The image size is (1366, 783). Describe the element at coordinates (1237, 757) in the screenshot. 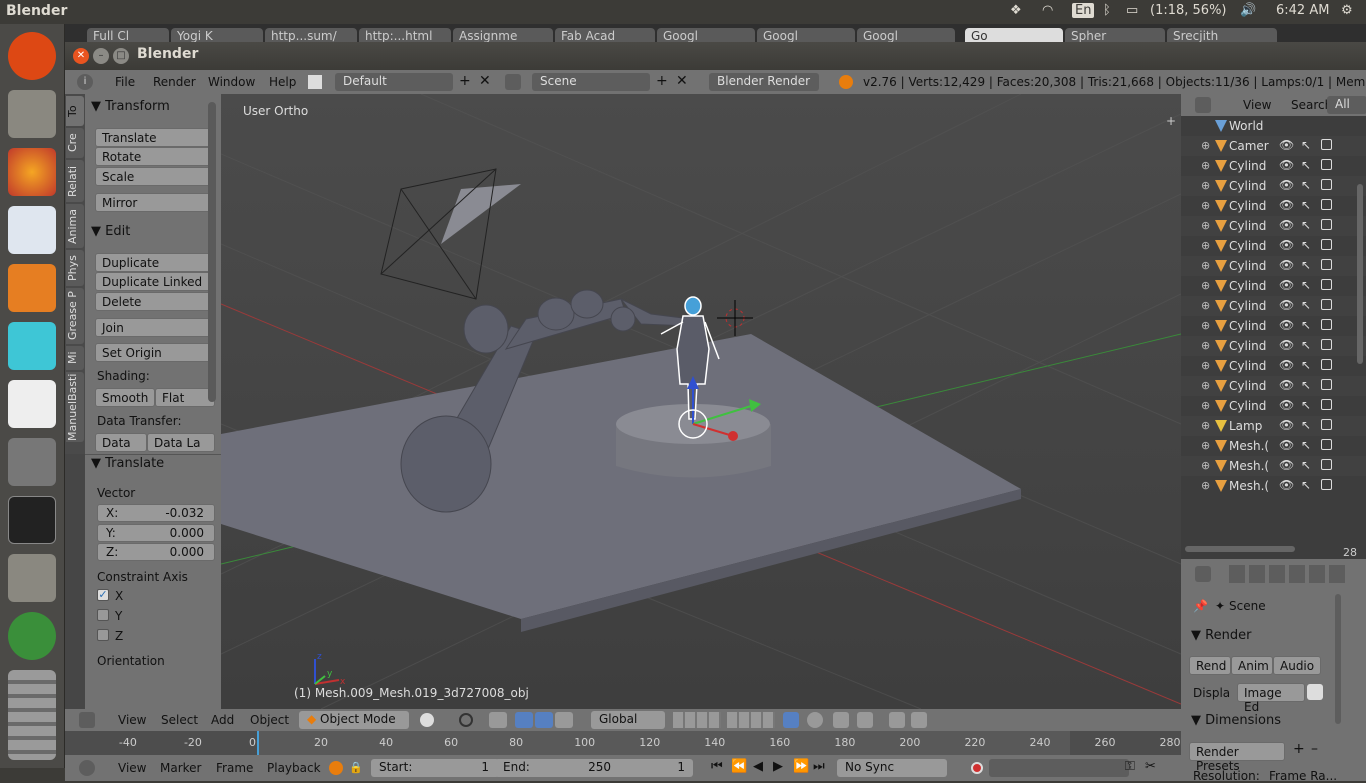

I see `render-presets-select: Render Presets` at that location.